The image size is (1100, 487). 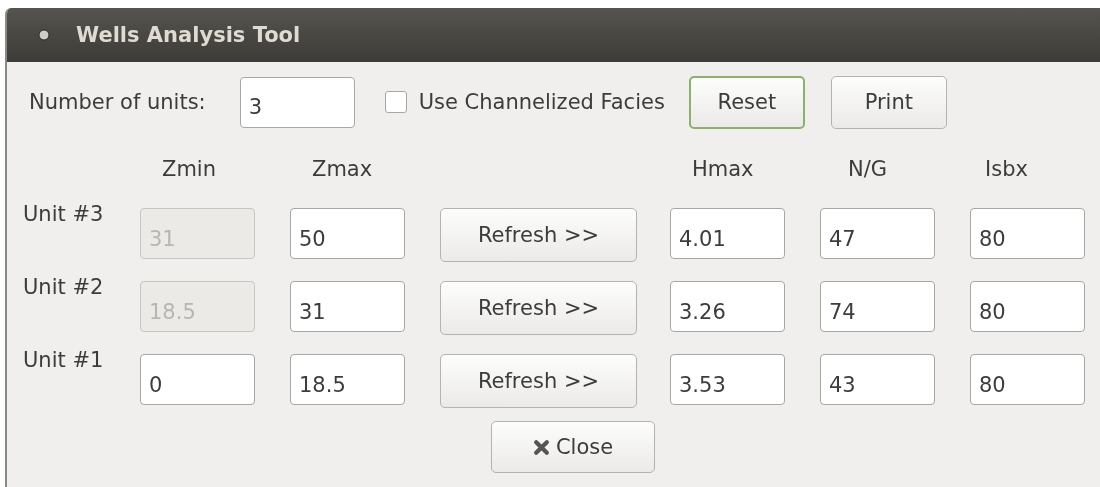 I want to click on column-header: Hmax, so click(x=723, y=169).